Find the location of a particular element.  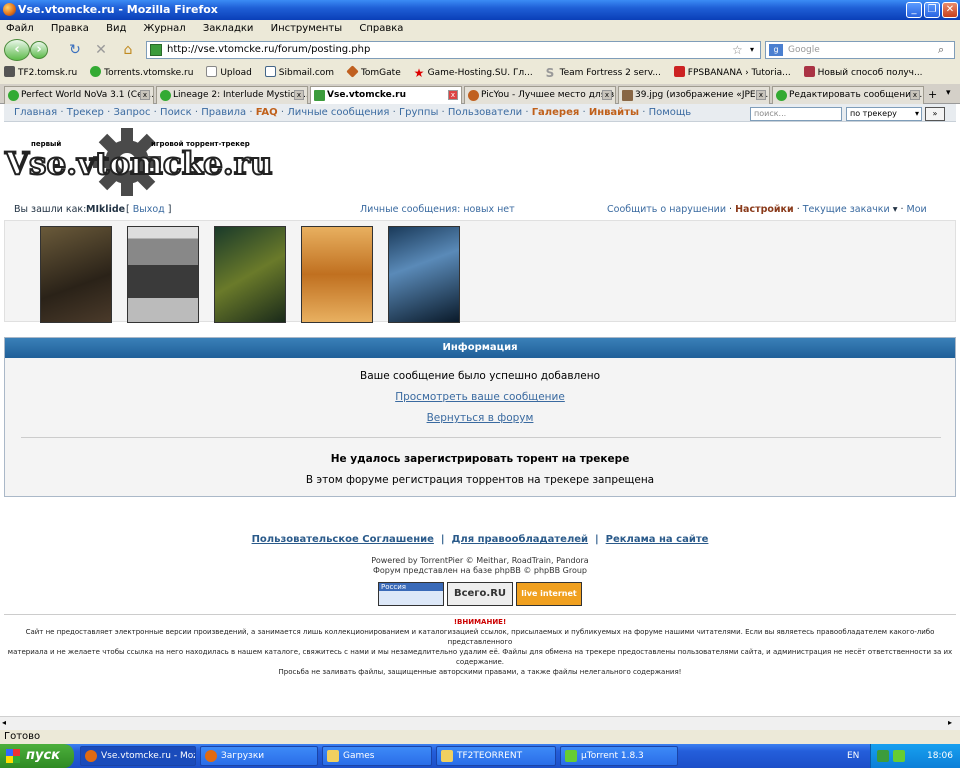

history-dropdown-icon: ▾ is located at coordinates (752, 50).